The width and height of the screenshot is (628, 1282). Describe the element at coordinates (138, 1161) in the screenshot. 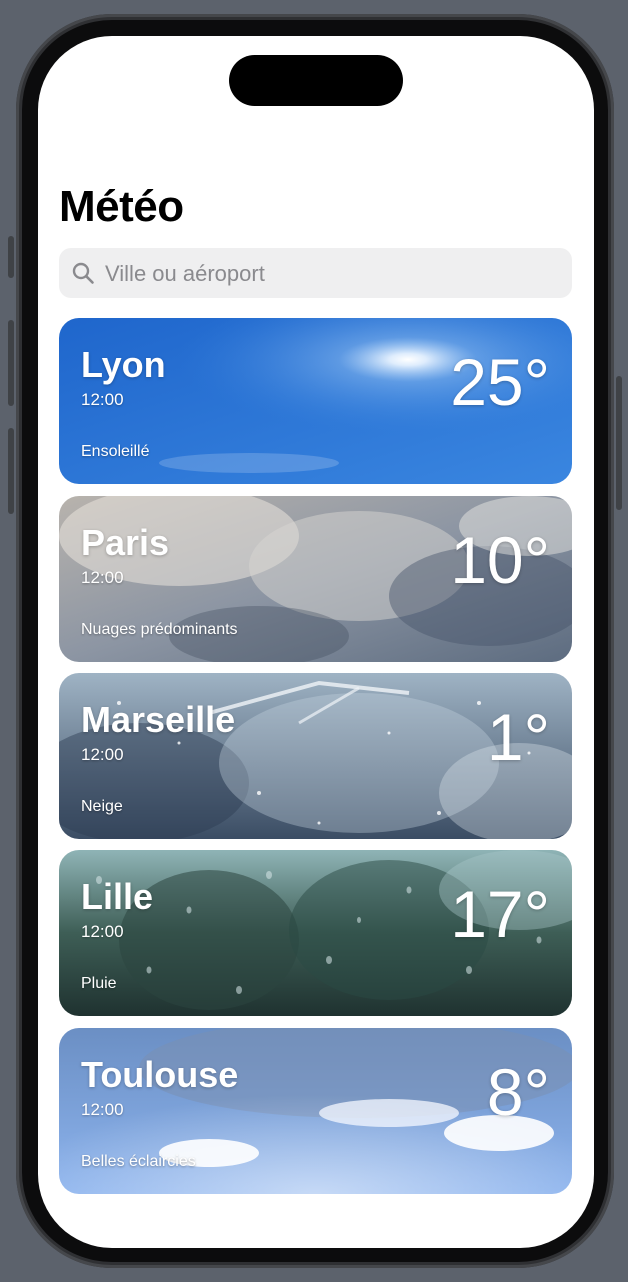

I see `city-condition: Belles éclaircies` at that location.